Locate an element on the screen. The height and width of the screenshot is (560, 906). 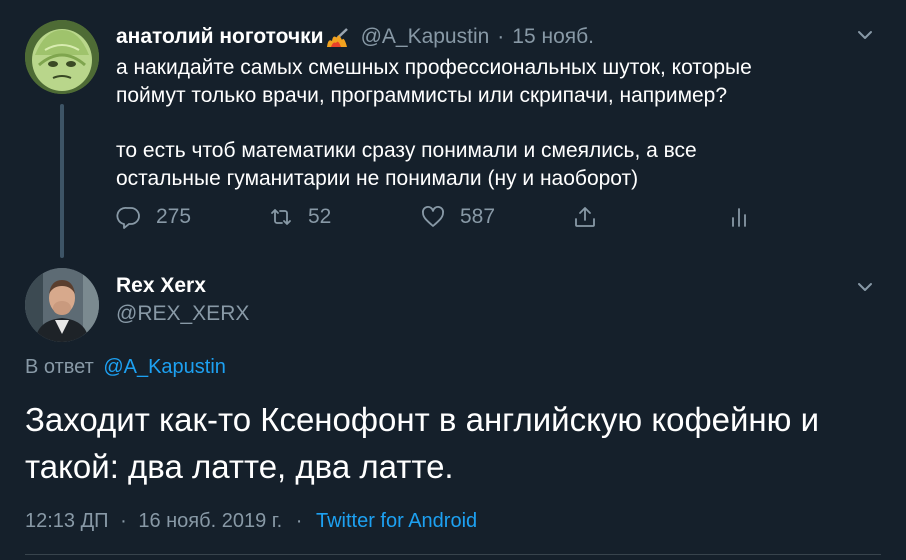
analytics-action is located at coordinates (739, 217).